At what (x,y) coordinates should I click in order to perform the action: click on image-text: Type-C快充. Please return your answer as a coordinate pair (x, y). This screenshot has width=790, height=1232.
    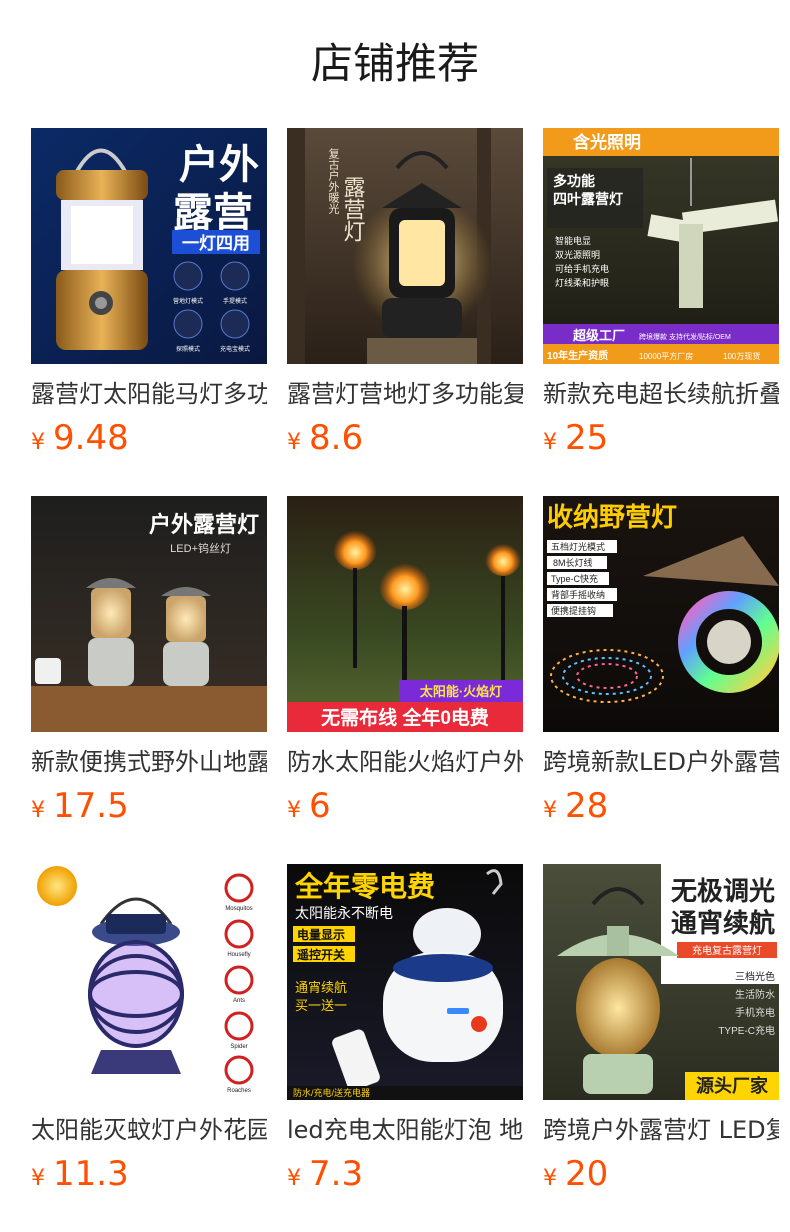
    Looking at the image, I should click on (574, 578).